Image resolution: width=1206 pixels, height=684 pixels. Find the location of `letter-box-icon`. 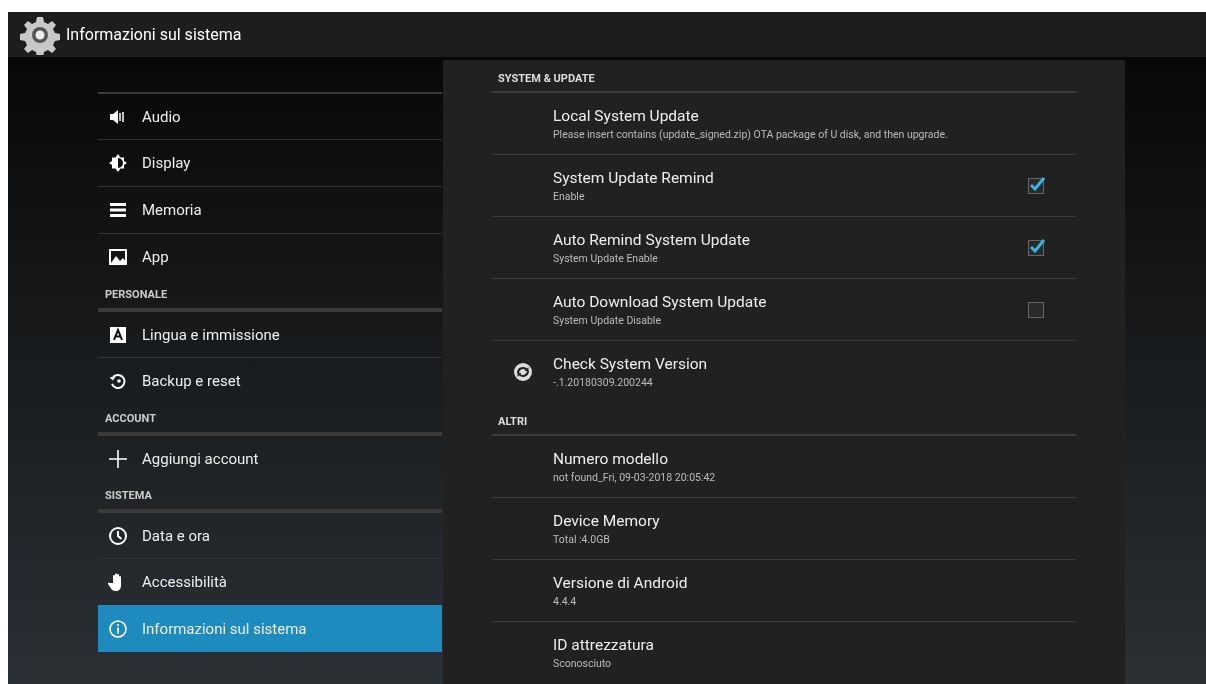

letter-box-icon is located at coordinates (118, 334).